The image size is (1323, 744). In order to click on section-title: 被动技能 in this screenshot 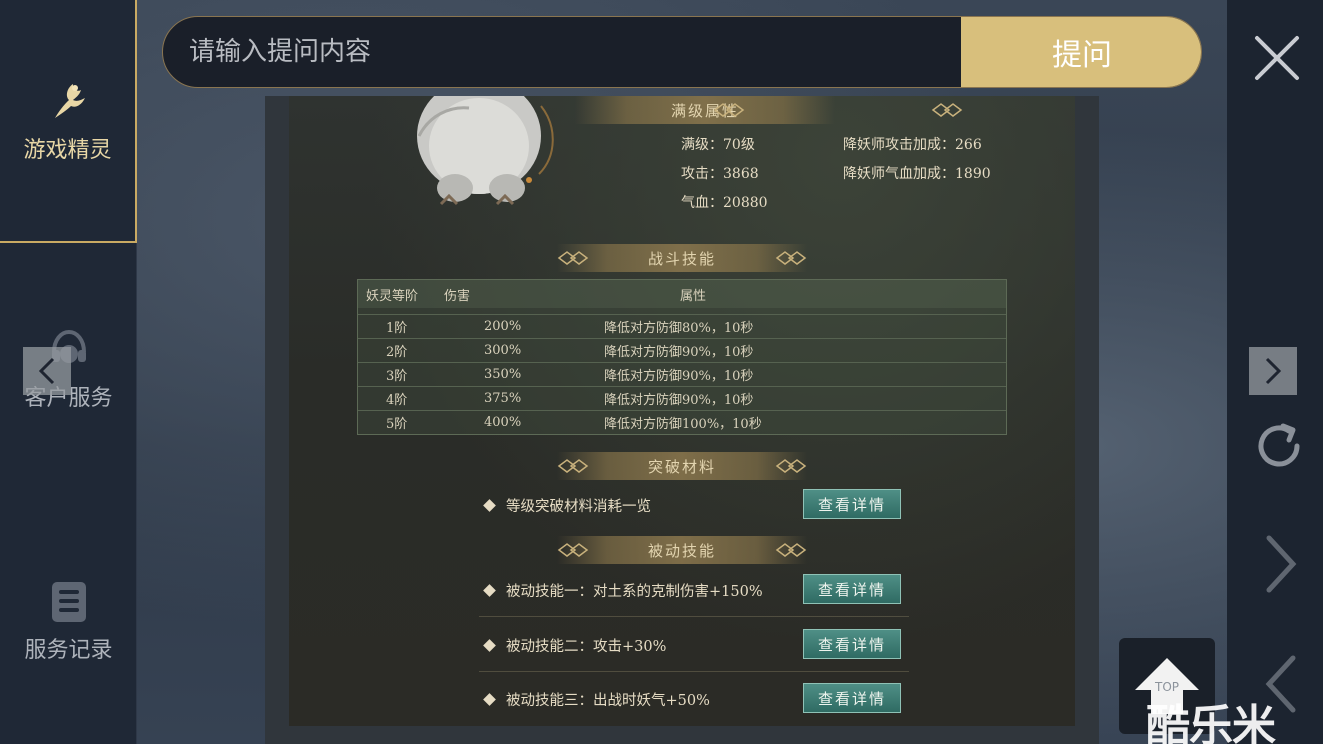, I will do `click(681, 550)`.